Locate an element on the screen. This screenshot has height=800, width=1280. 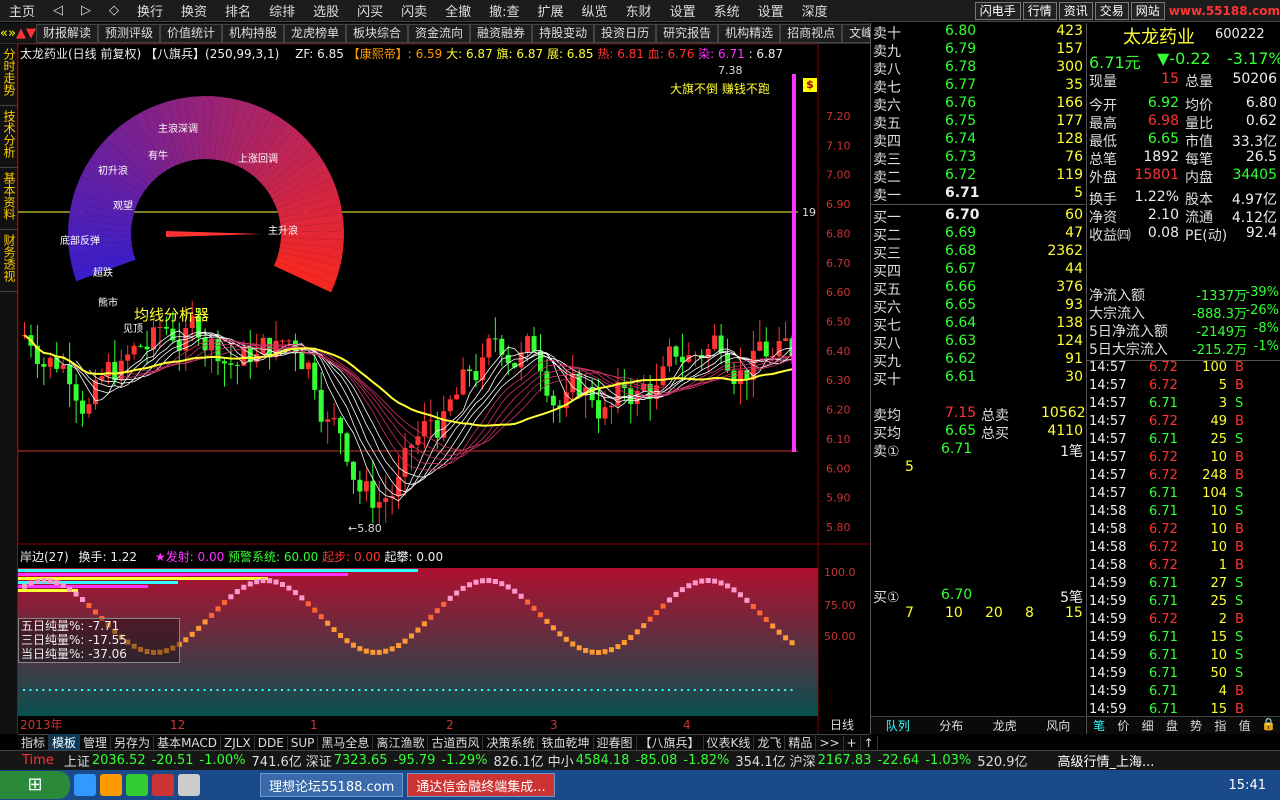
desktop-icon is located at coordinates (189, 785).